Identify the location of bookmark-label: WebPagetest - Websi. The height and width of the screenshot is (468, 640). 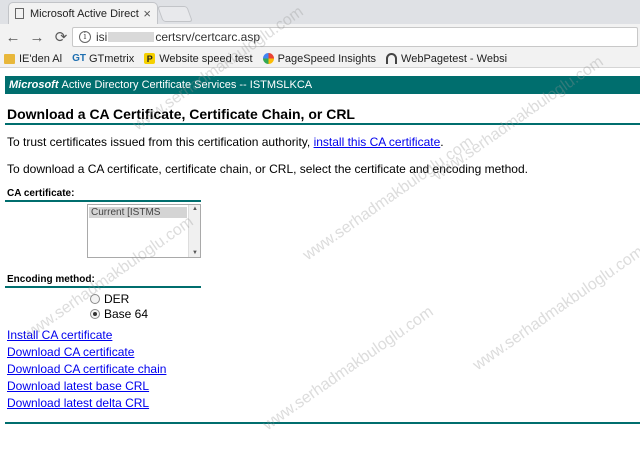
(454, 58).